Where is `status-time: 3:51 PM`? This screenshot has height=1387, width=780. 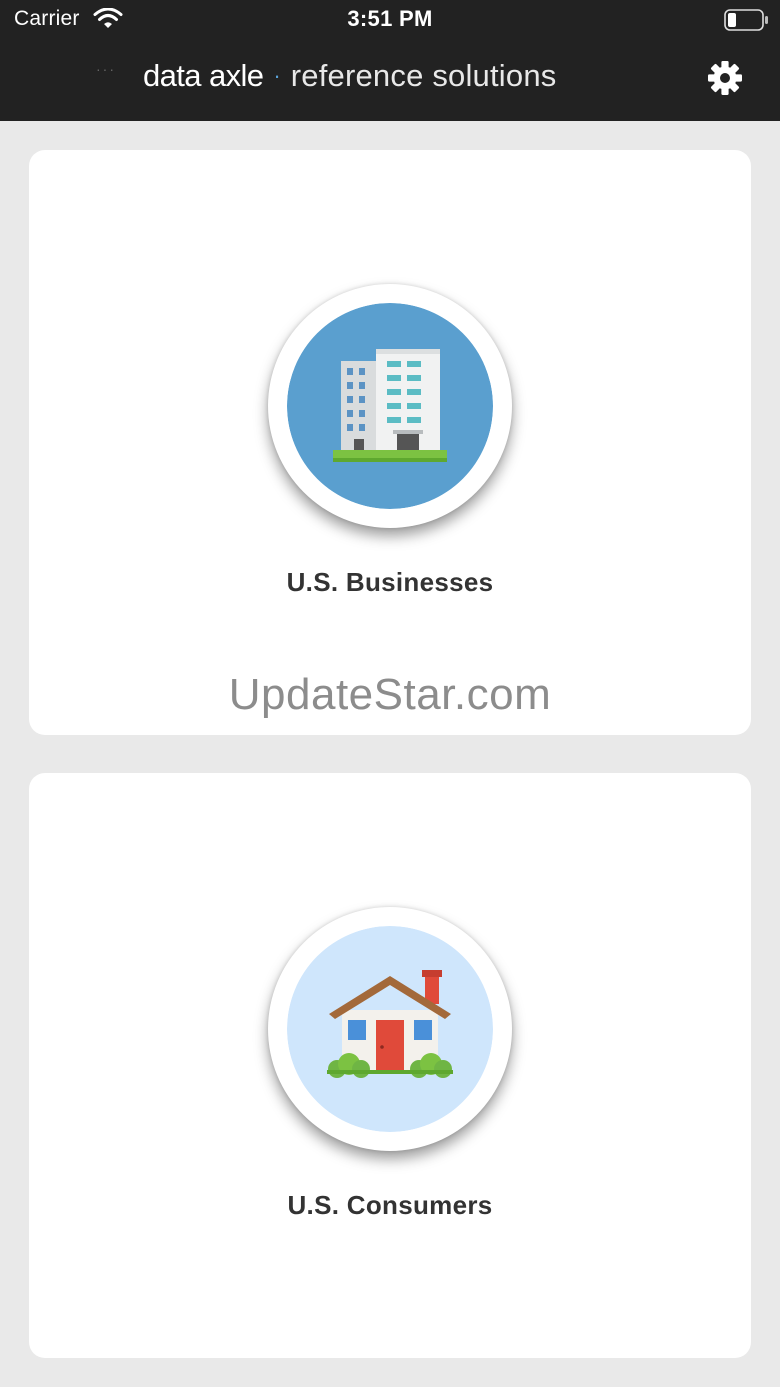 status-time: 3:51 PM is located at coordinates (390, 18).